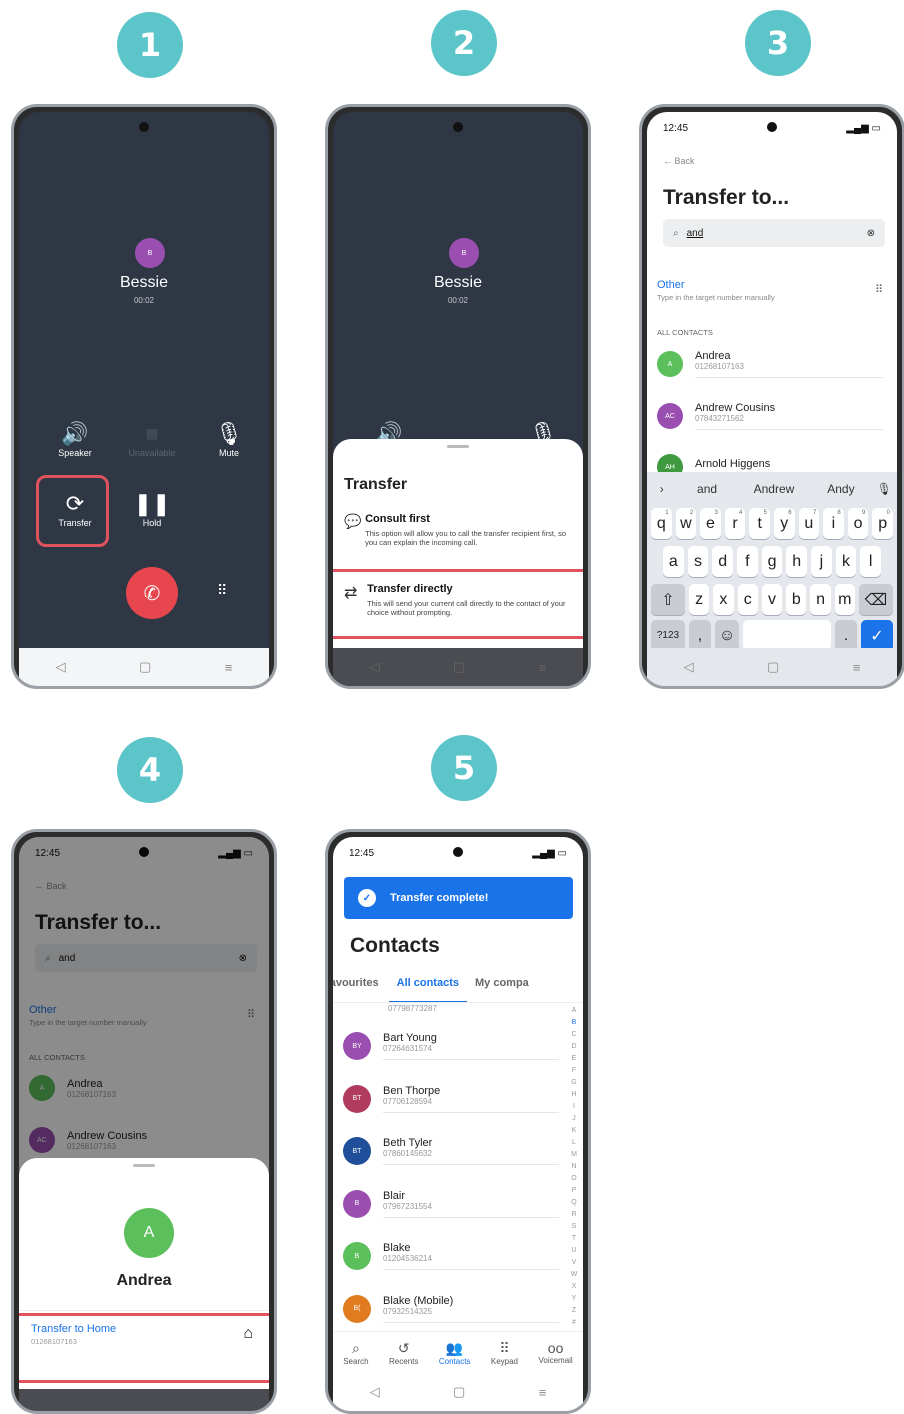 The height and width of the screenshot is (1414, 904). I want to click on tab-favourites: Favourites, so click(361, 989).